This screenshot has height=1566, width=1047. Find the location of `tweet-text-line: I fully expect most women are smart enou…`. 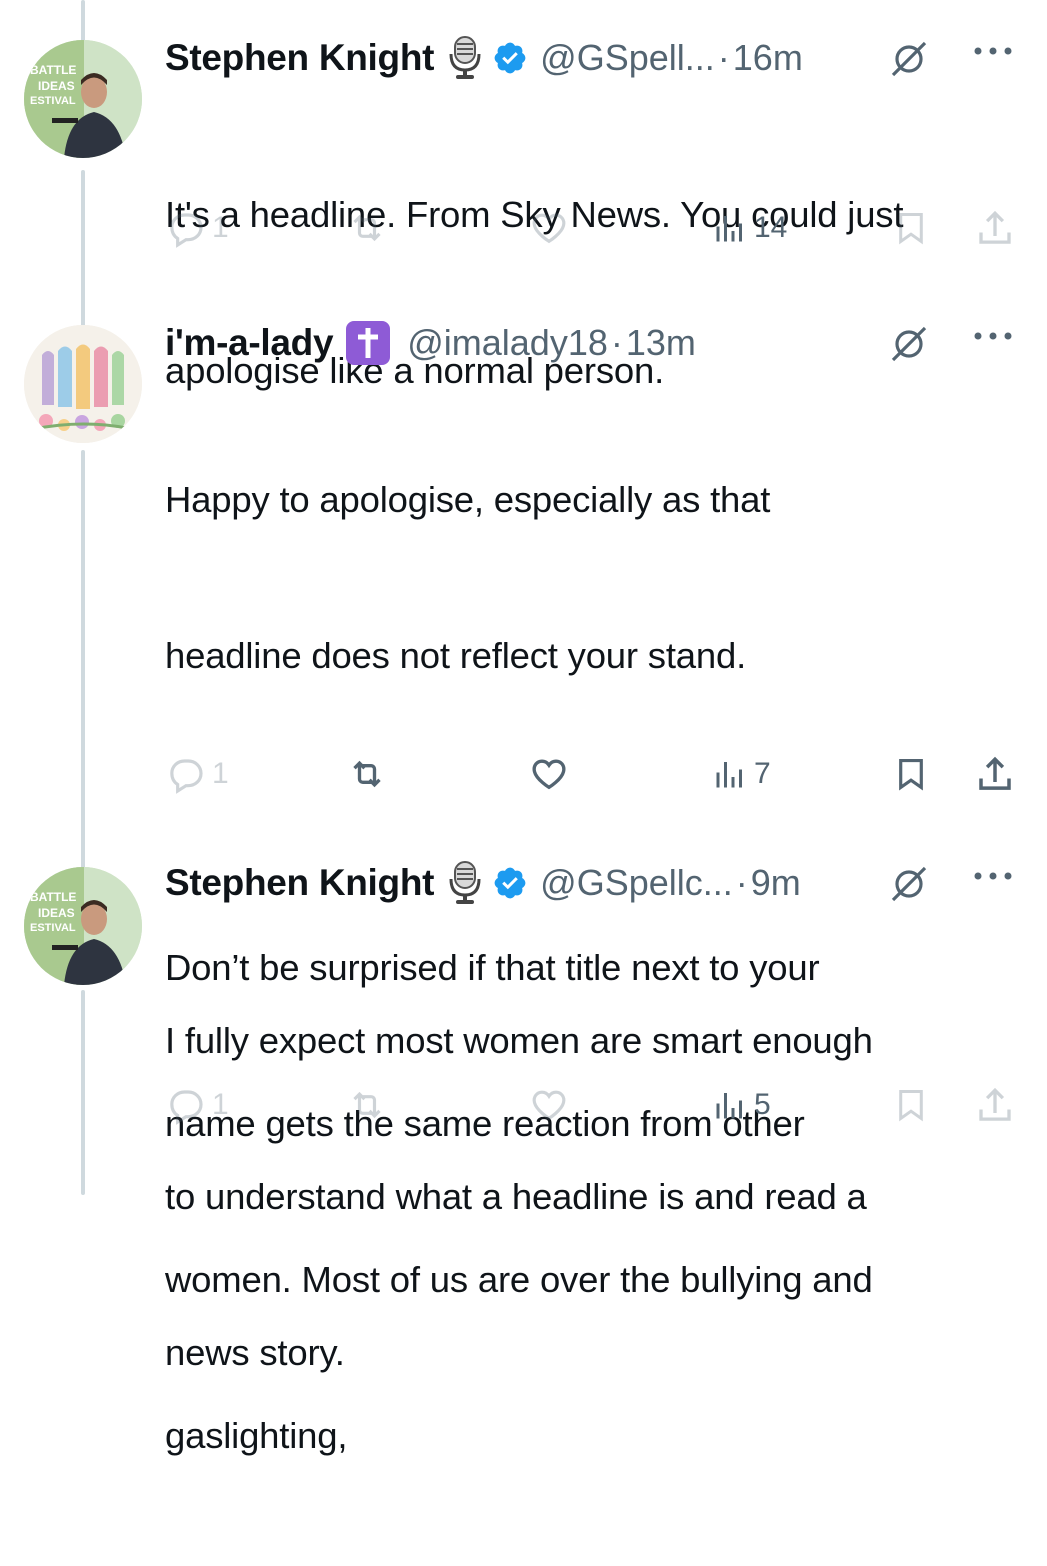

tweet-text-line: I fully expect most women are smart enou… is located at coordinates (519, 1040).